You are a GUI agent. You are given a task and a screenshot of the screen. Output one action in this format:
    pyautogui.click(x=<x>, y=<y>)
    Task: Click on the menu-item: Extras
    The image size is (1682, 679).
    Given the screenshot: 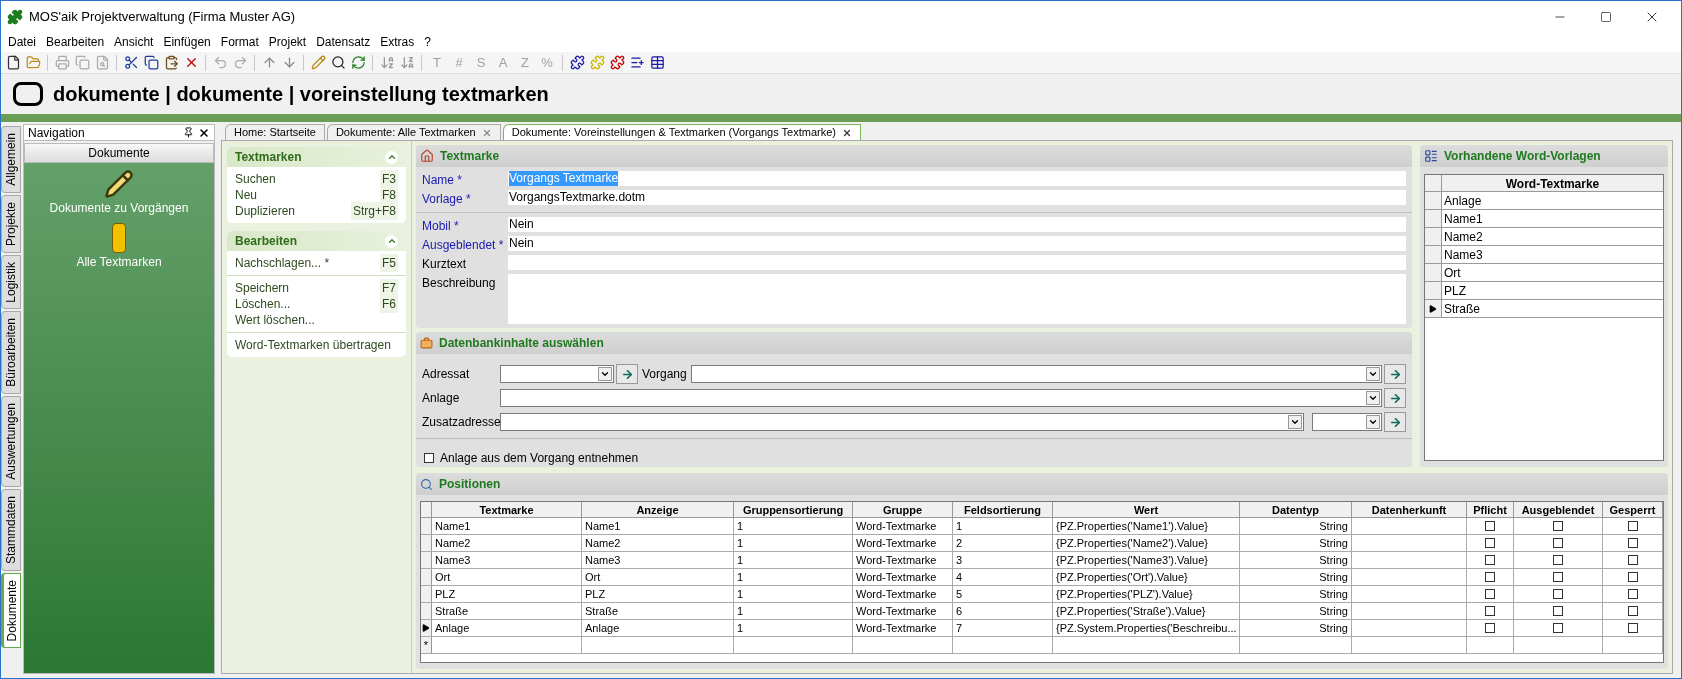 What is the action you would take?
    pyautogui.click(x=397, y=42)
    